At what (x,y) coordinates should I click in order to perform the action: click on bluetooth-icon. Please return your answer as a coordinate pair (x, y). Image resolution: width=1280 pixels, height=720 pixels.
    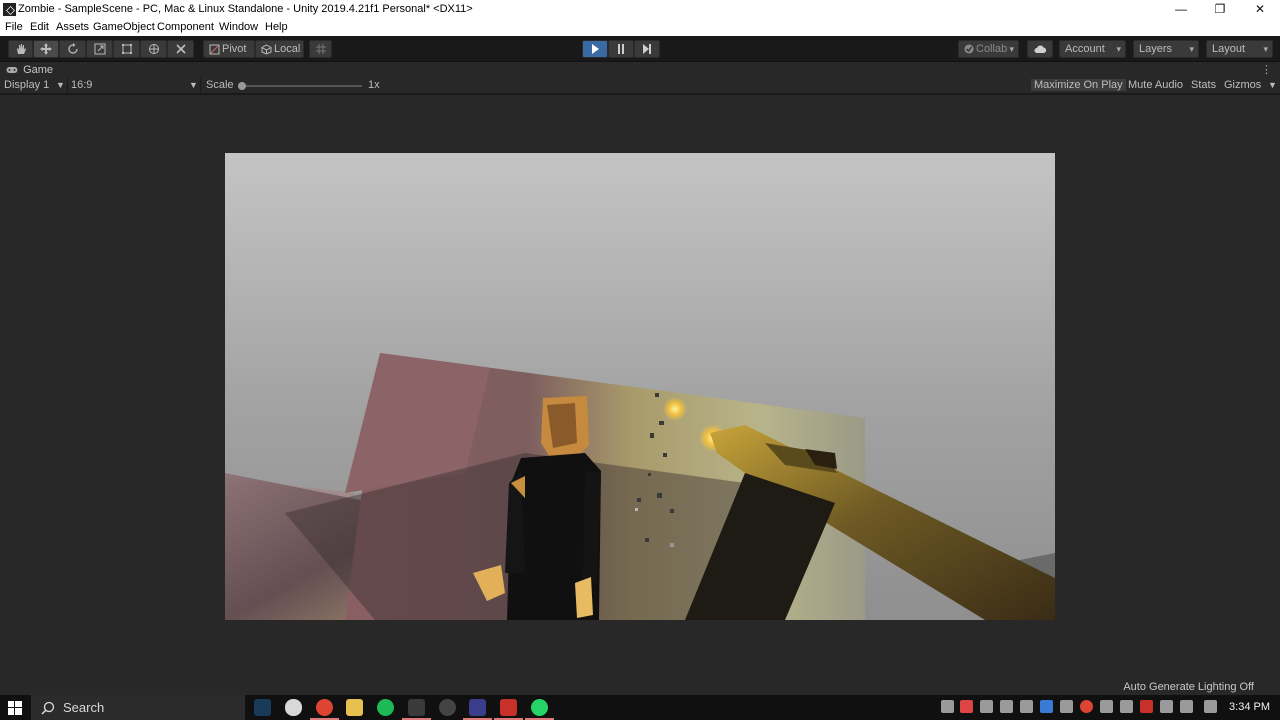
    Looking at the image, I should click on (1046, 706).